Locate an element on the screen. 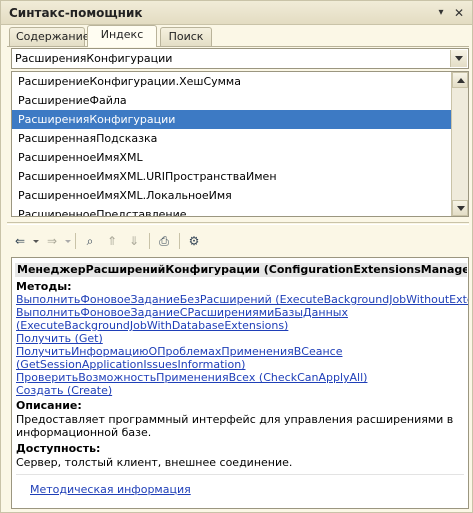 The image size is (473, 513). method-link: (GetSessionApplicationIssuesInformation) is located at coordinates (130, 364).